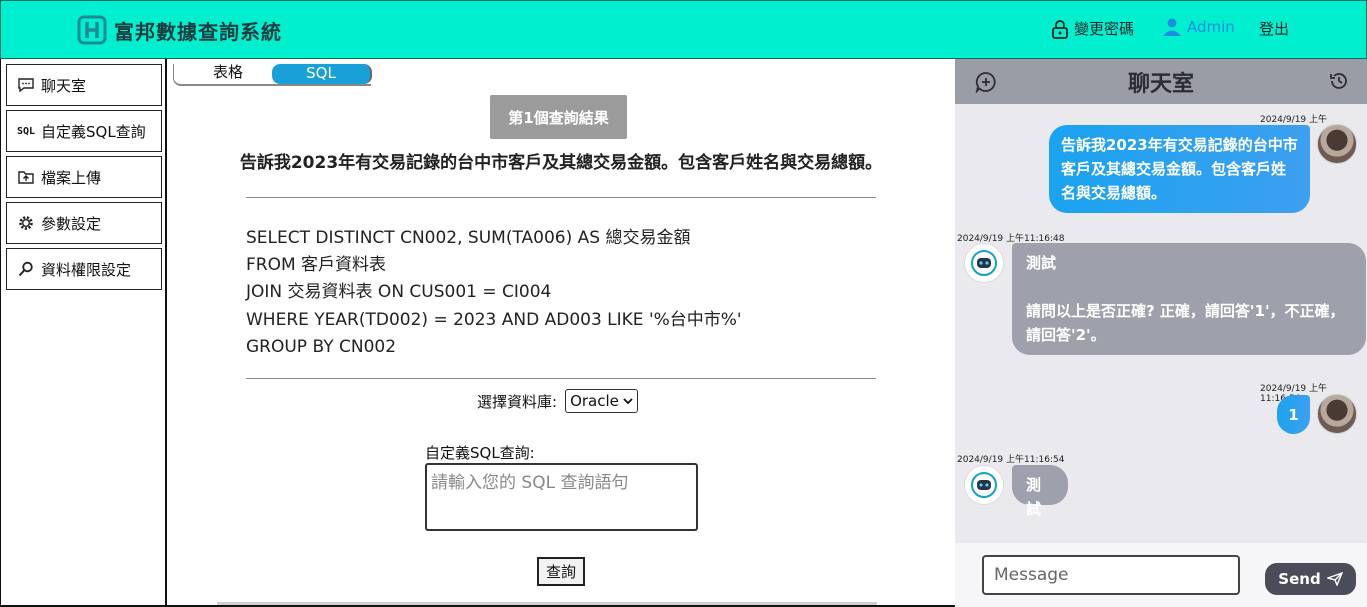  I want to click on sidebar: 聊天室 SQL 自定義SQL查詢 檔案上傳 參數設定 資料權限設定, so click(83, 333).